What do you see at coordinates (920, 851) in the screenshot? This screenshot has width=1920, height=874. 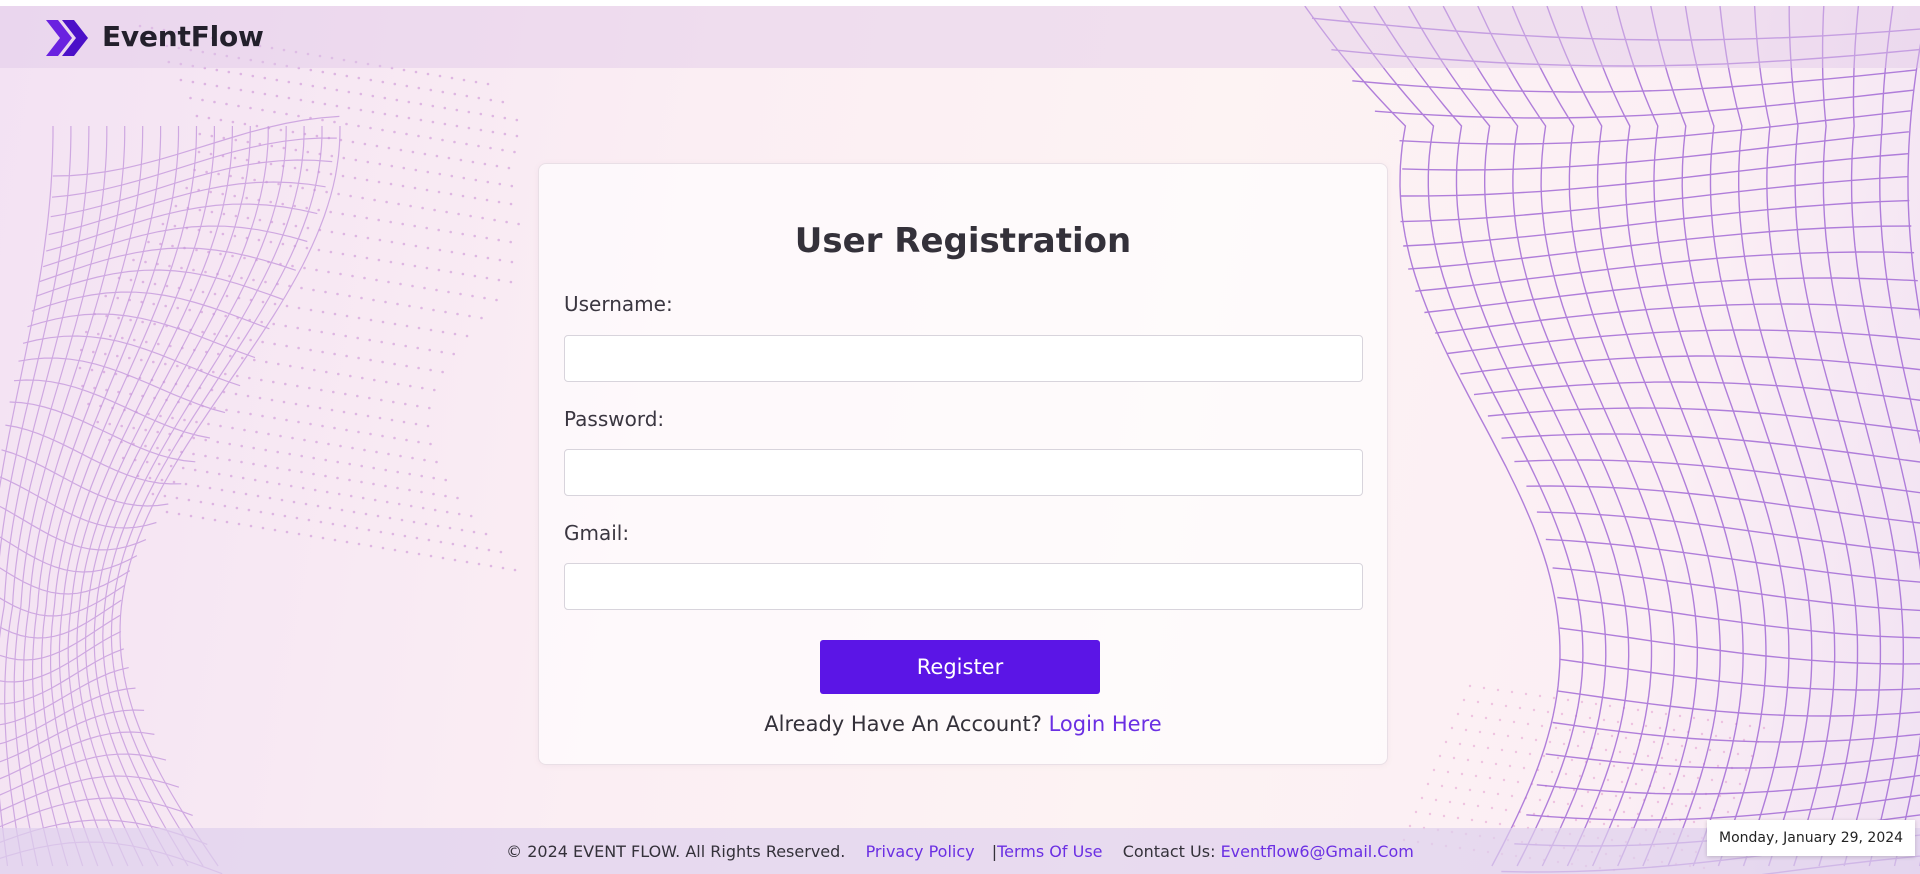 I see `privacy-policy-link: Privacy Policy` at bounding box center [920, 851].